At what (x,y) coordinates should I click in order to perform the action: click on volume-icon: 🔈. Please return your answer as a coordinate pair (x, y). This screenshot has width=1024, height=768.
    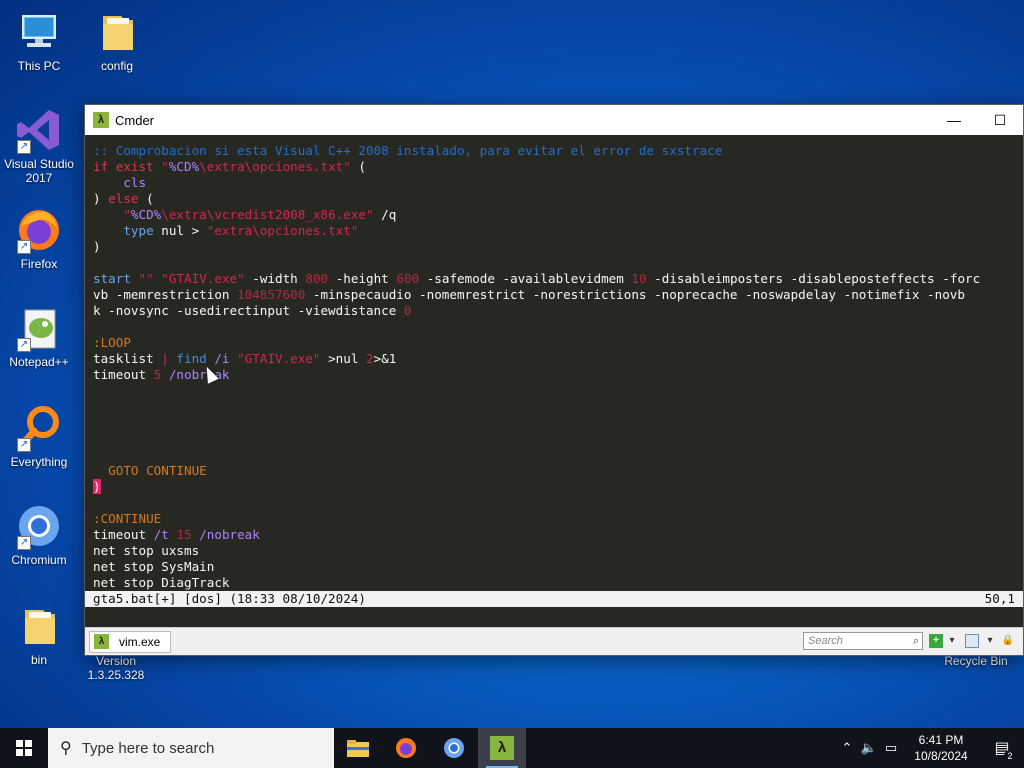
    Looking at the image, I should click on (869, 748).